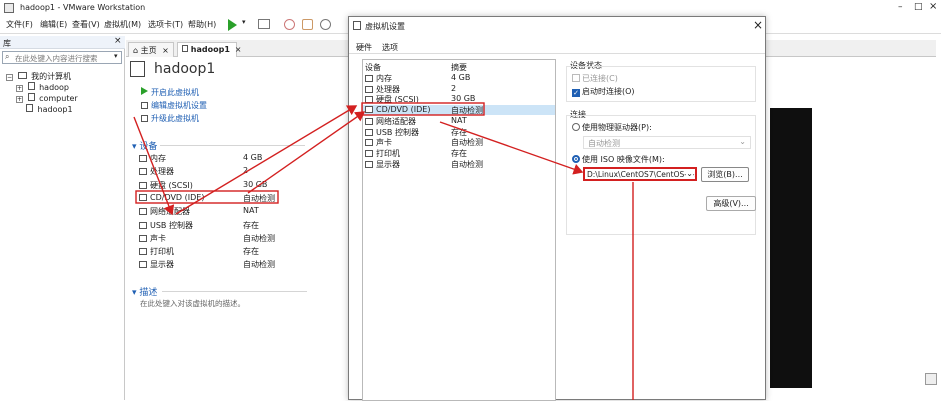  What do you see at coordinates (19, 24) in the screenshot?
I see `menu-file: 文件(F)` at bounding box center [19, 24].